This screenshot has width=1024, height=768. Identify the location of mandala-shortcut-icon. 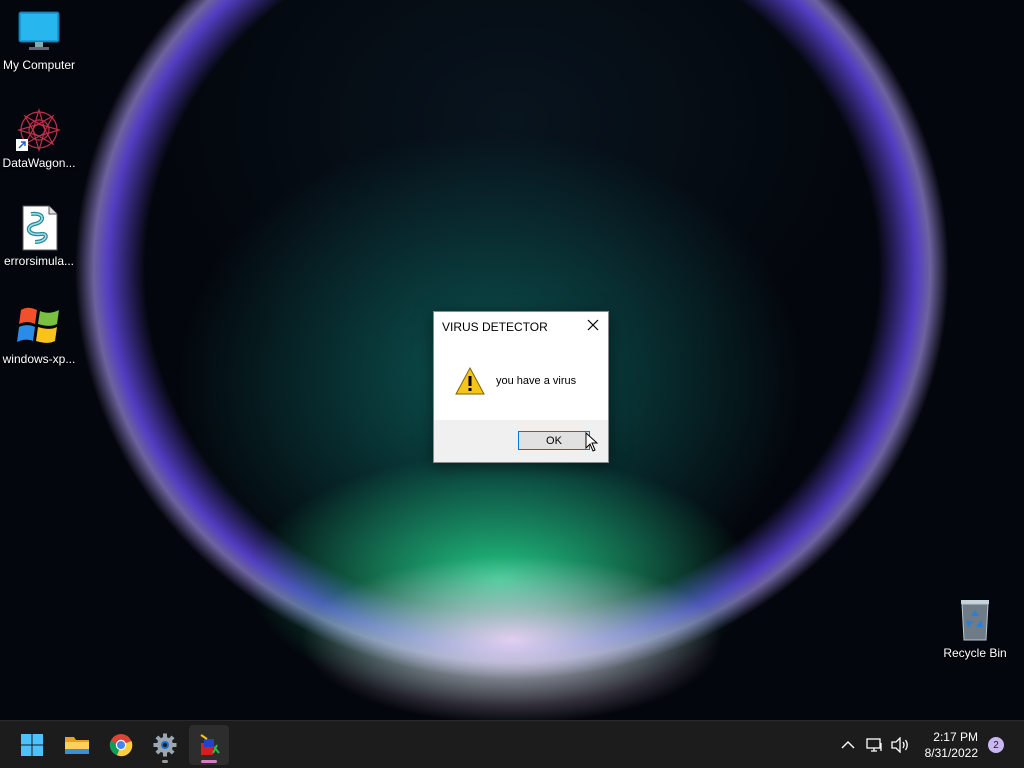
(39, 130).